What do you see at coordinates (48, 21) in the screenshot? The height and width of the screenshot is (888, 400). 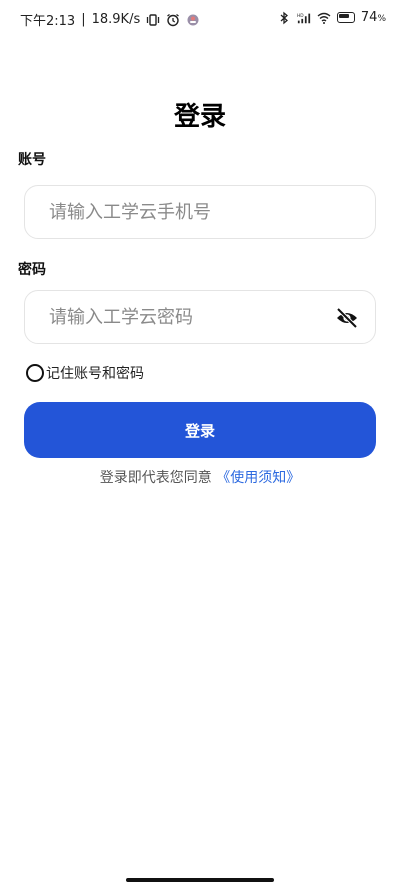 I see `status-time: 下午2:13` at bounding box center [48, 21].